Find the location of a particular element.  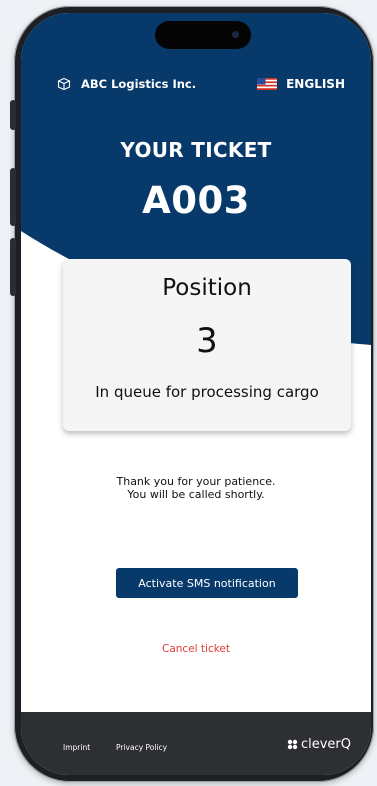

cleverq-logo-icon is located at coordinates (292, 744).